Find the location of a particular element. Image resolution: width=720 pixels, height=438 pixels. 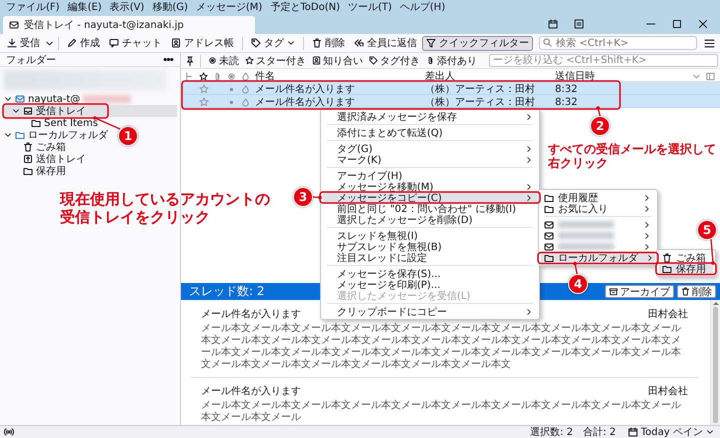

menu-item: お気に入り is located at coordinates (598, 208).